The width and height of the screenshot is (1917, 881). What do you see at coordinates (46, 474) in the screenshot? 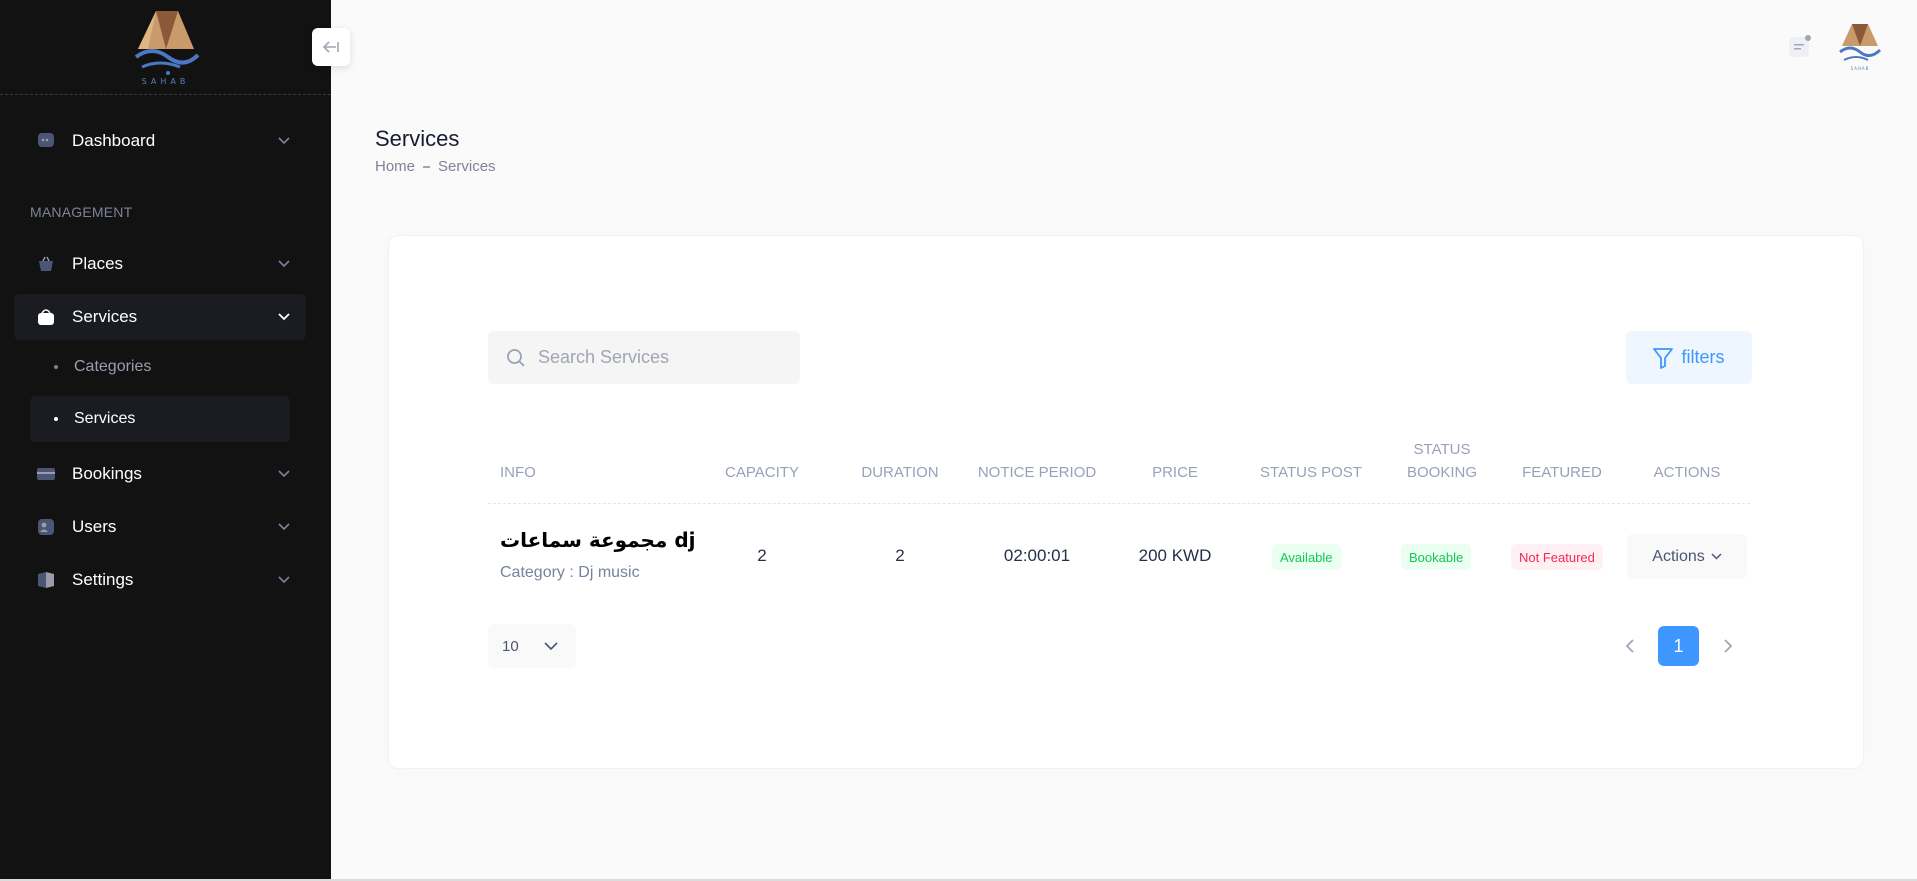
I see `card-icon` at bounding box center [46, 474].